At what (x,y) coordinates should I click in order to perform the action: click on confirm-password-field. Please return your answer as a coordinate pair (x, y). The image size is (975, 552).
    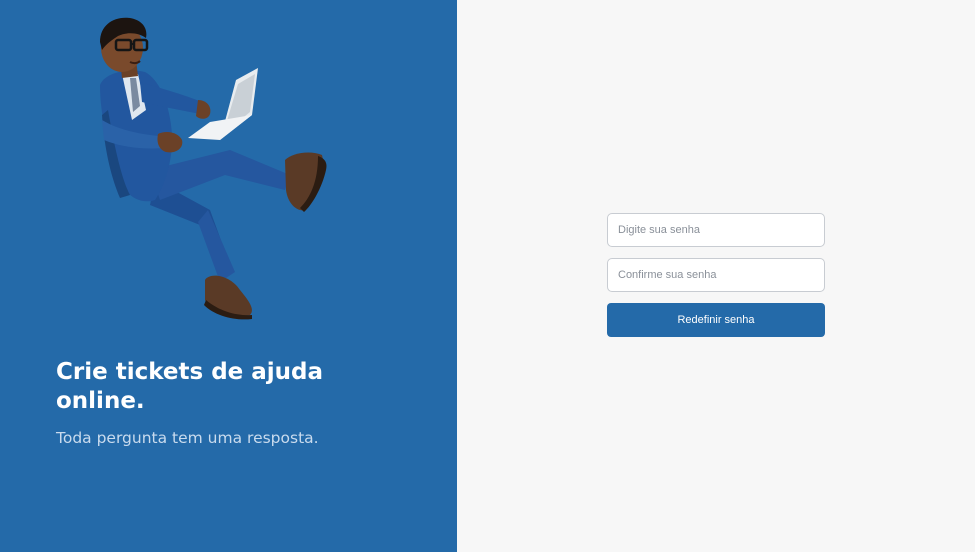
    Looking at the image, I should click on (716, 275).